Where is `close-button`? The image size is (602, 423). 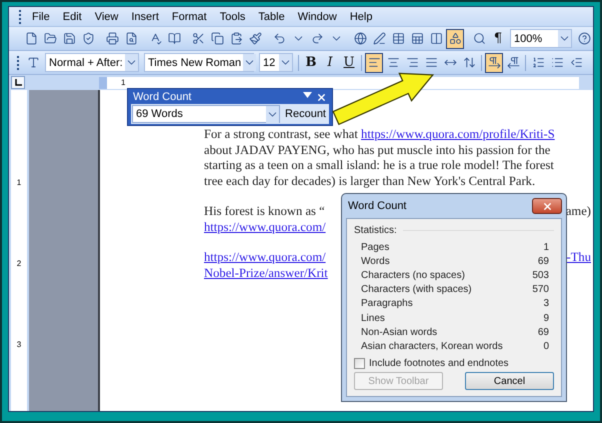 close-button is located at coordinates (547, 206).